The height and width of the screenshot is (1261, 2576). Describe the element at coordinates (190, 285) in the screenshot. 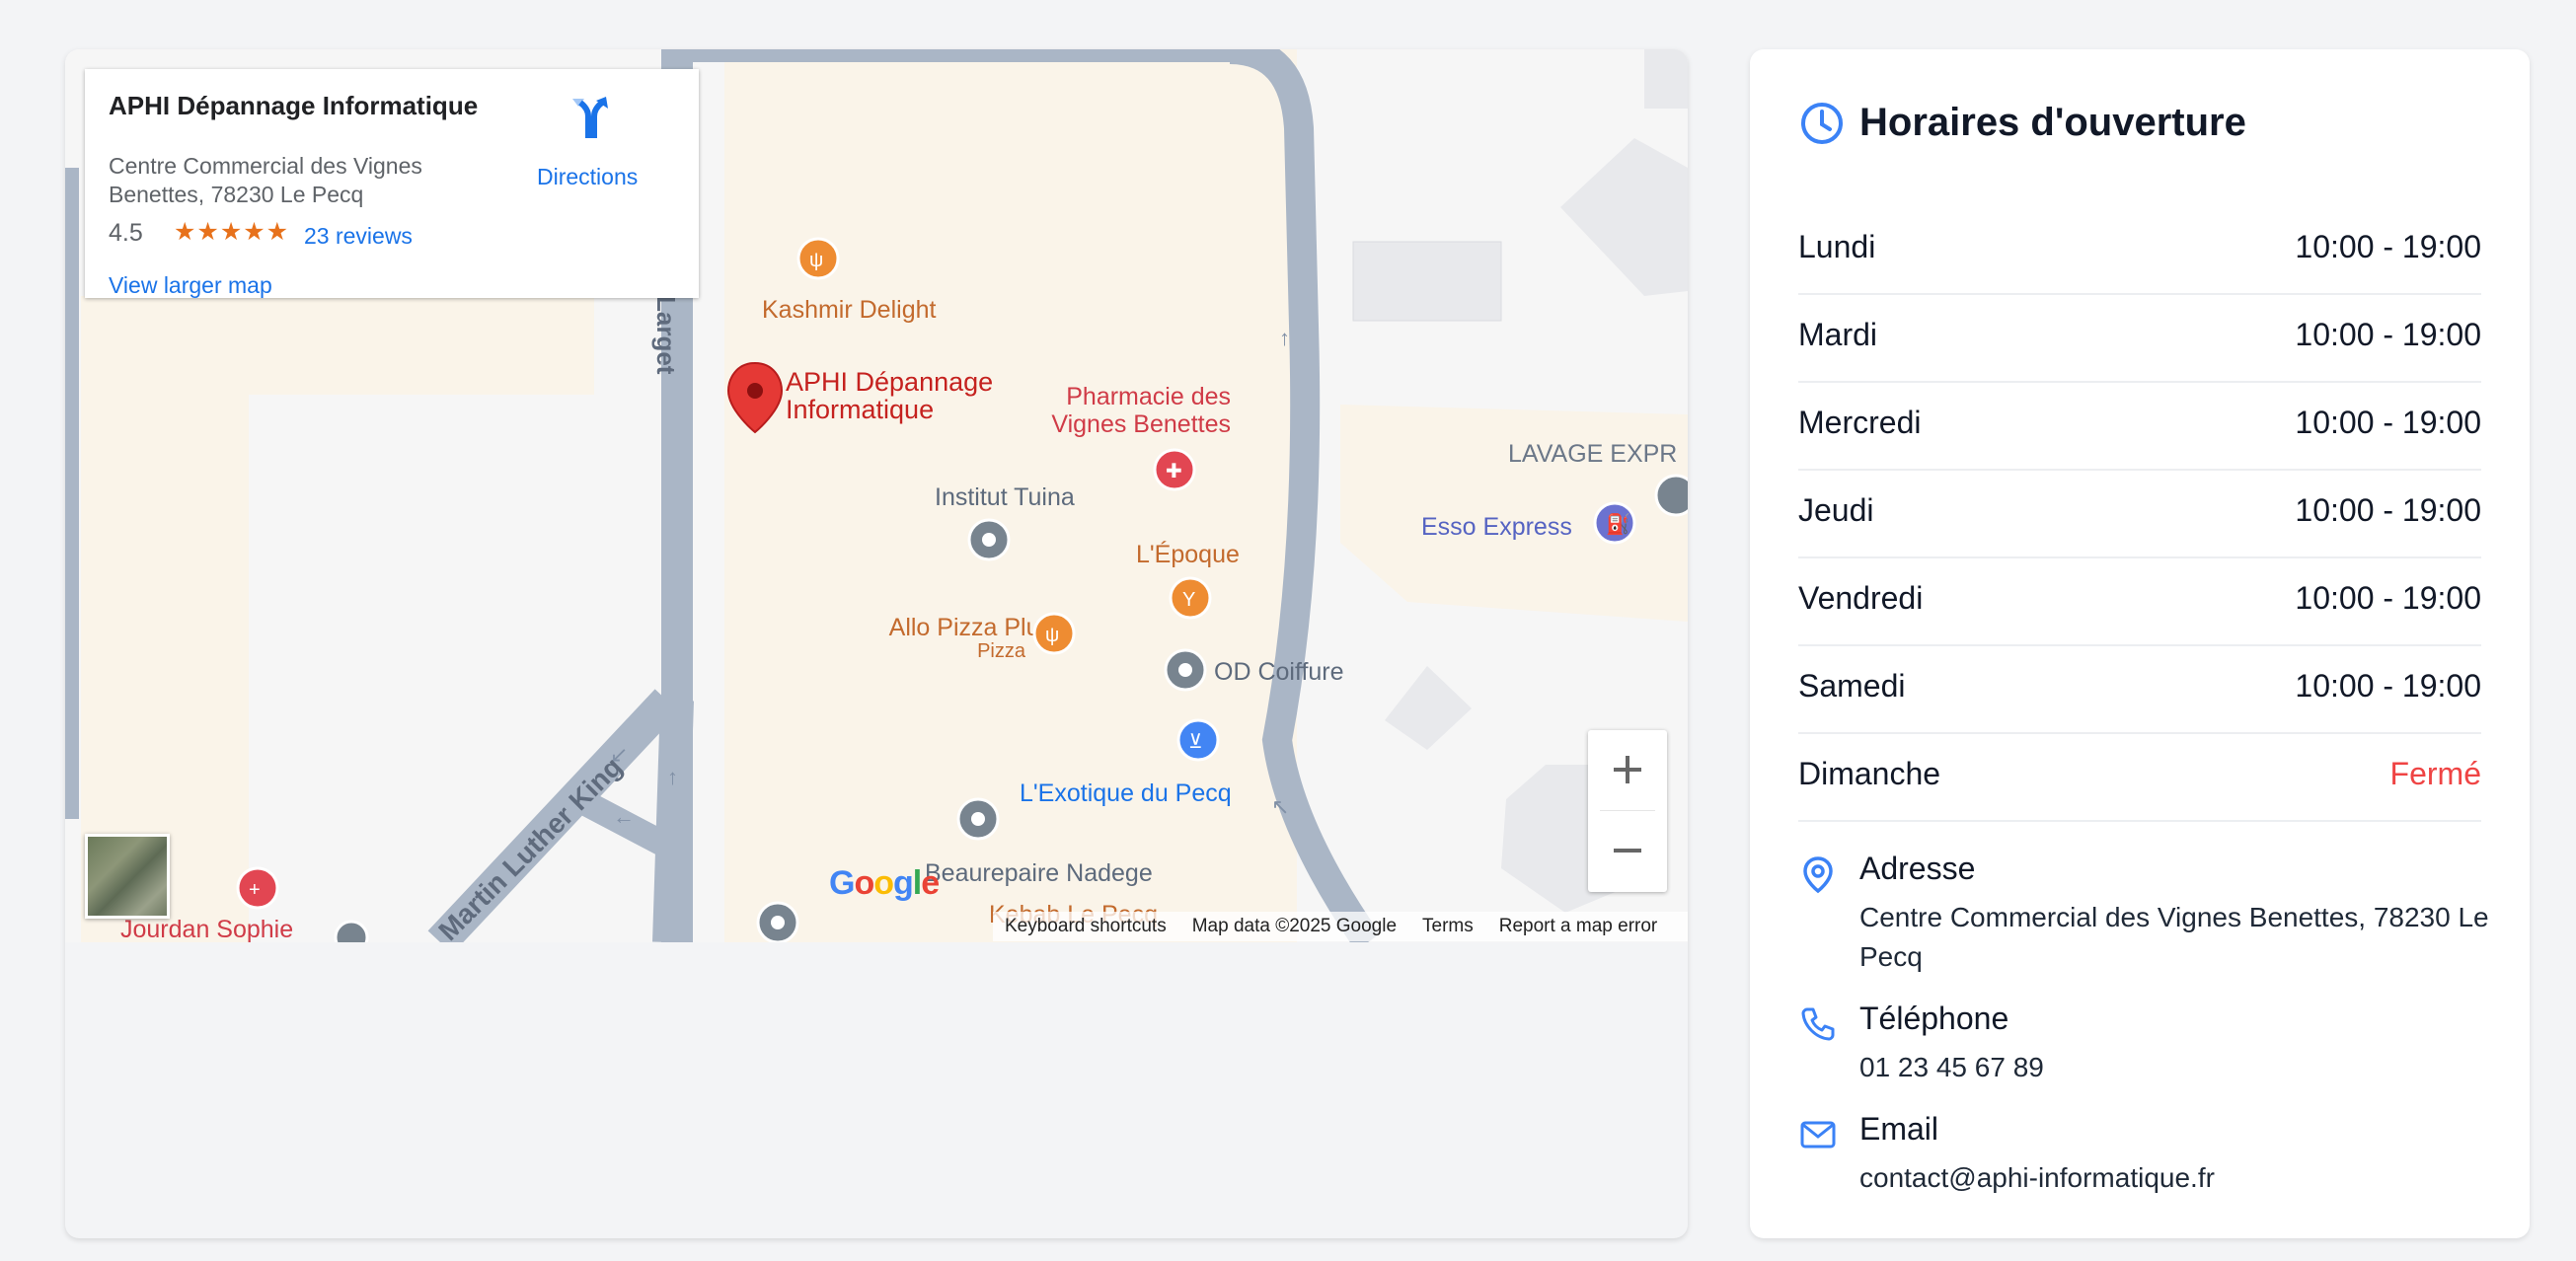

I see `view-larger-map-link: View larger map` at that location.